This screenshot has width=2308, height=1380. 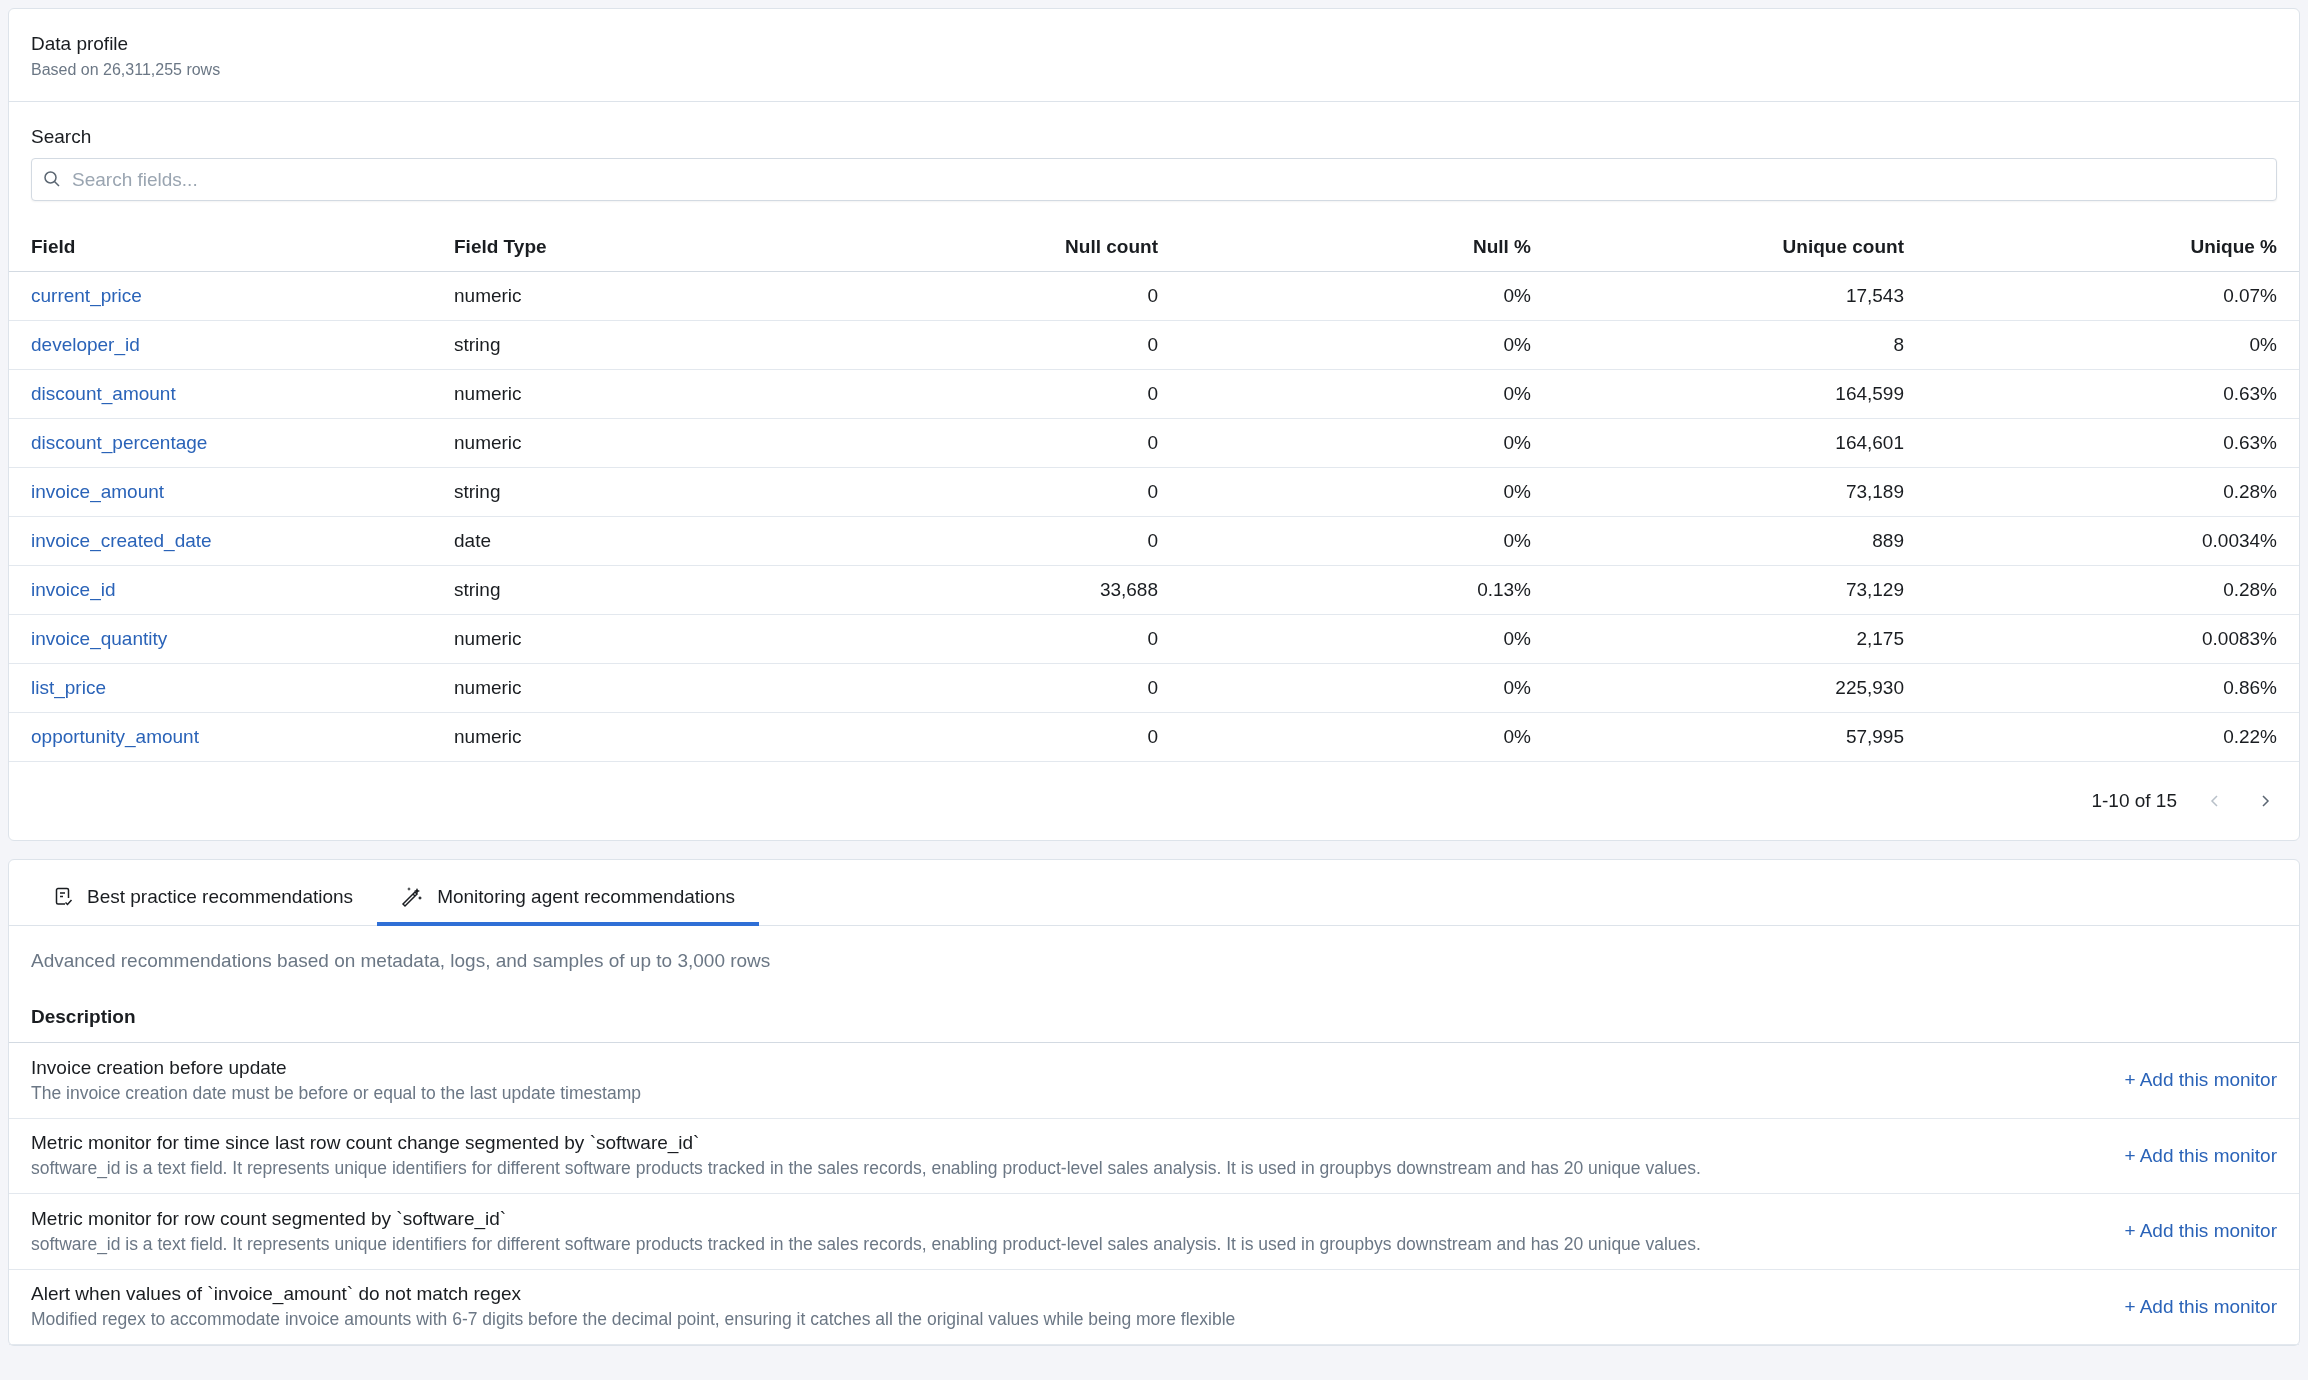 What do you see at coordinates (2250, 736) in the screenshot?
I see `table-cell: 0.22%` at bounding box center [2250, 736].